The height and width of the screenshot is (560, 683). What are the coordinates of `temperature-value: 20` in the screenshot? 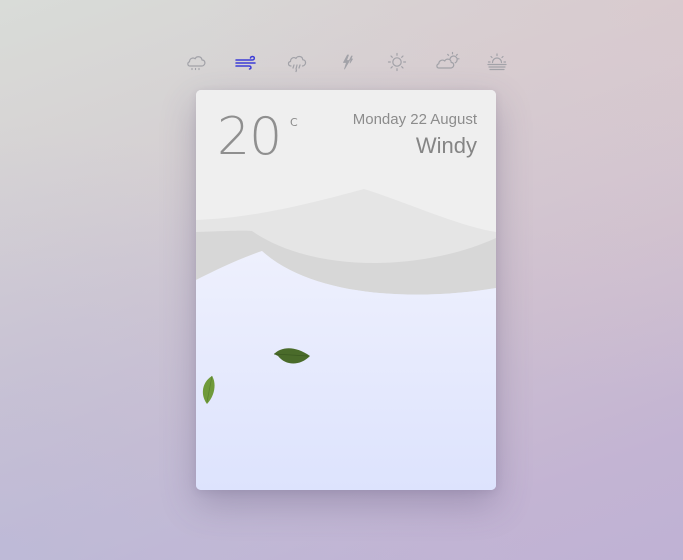 It's located at (249, 137).